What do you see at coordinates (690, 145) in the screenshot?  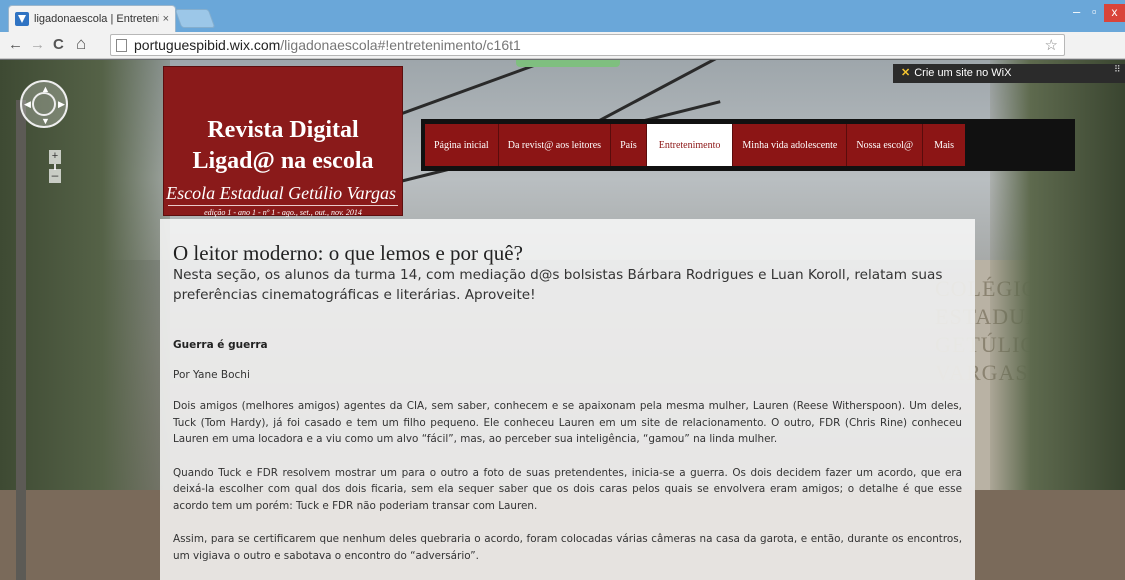 I see `nav-item-entretenimento: Entretenimento` at bounding box center [690, 145].